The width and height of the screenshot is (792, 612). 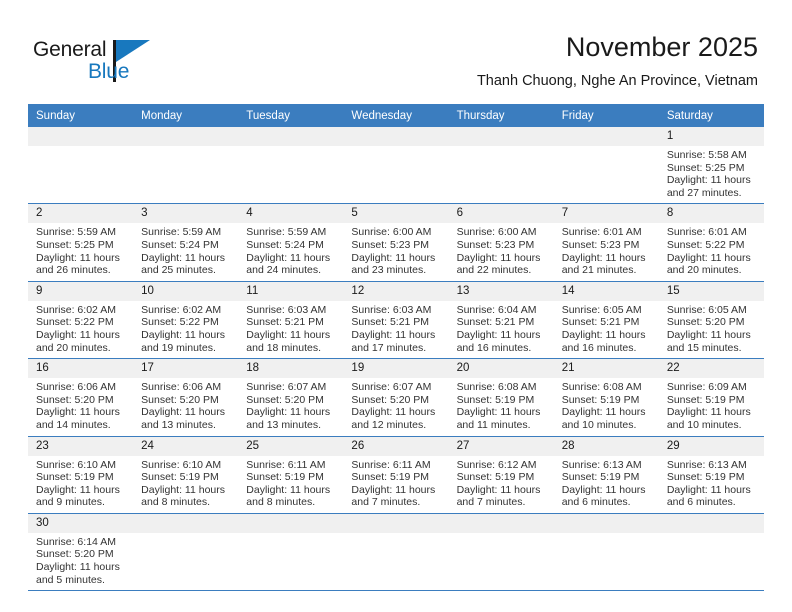 I want to click on day-info-daylight-line2: and 27 minutes., so click(x=704, y=192).